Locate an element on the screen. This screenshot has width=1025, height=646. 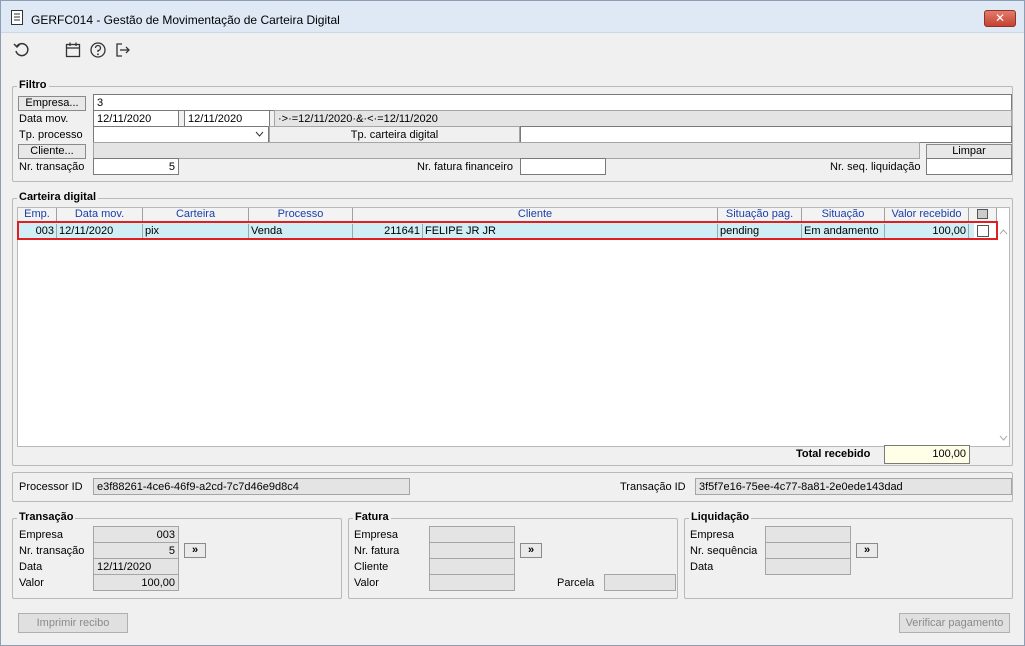
exit-icon is located at coordinates (123, 50).